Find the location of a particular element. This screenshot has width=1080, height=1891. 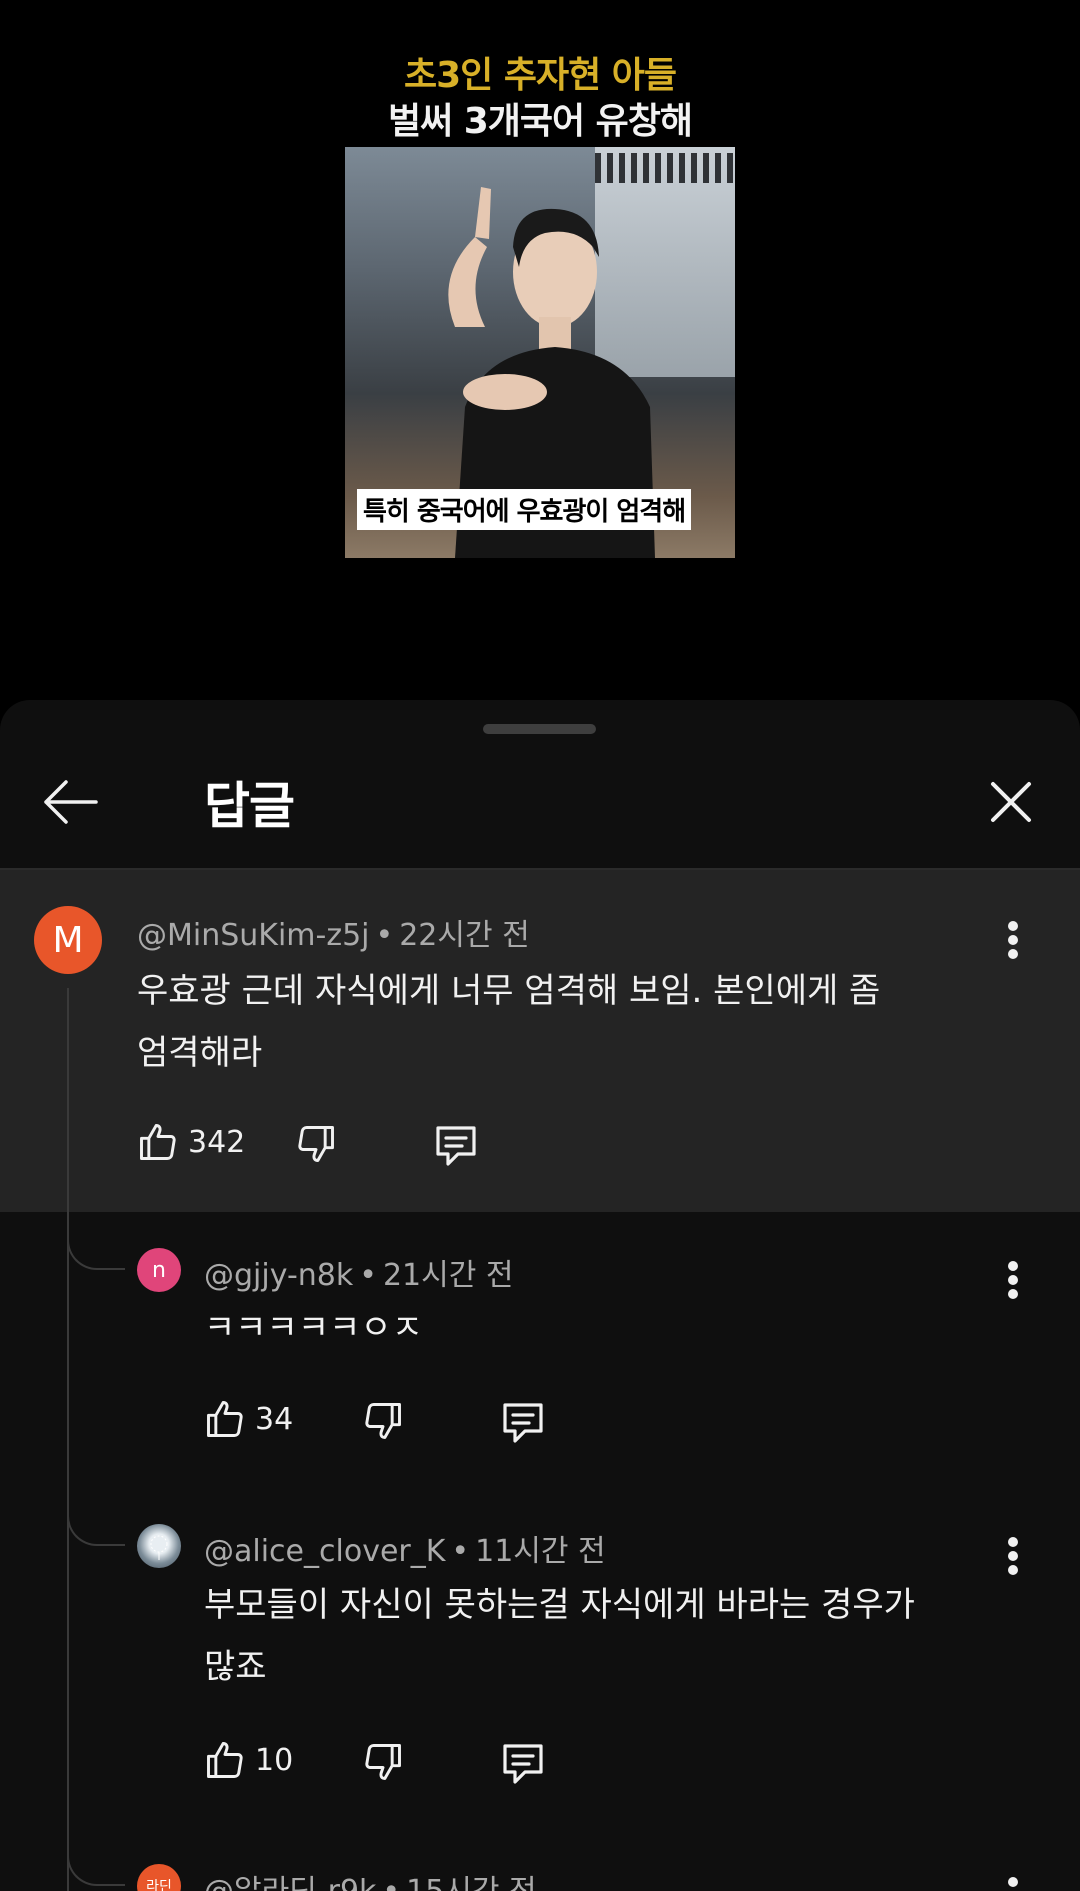

video-frame: 특히 중국어에 우효광이 엄격해 is located at coordinates (540, 352).